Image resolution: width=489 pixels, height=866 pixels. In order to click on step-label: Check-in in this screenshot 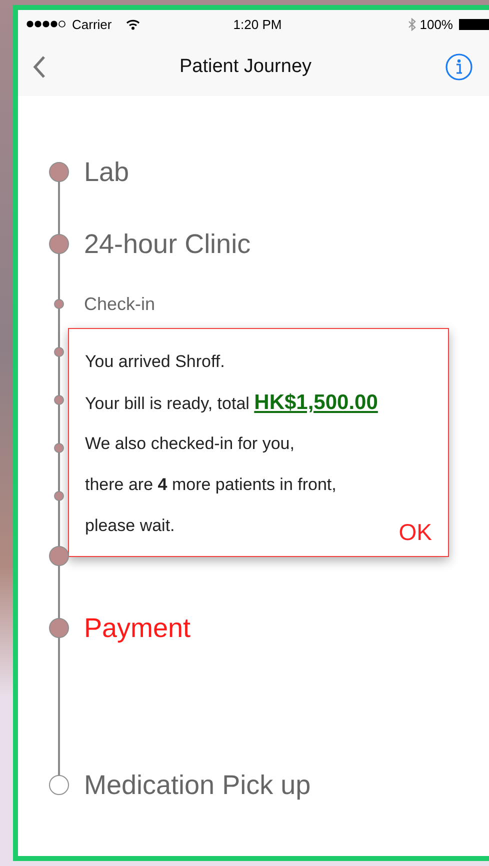, I will do `click(120, 304)`.